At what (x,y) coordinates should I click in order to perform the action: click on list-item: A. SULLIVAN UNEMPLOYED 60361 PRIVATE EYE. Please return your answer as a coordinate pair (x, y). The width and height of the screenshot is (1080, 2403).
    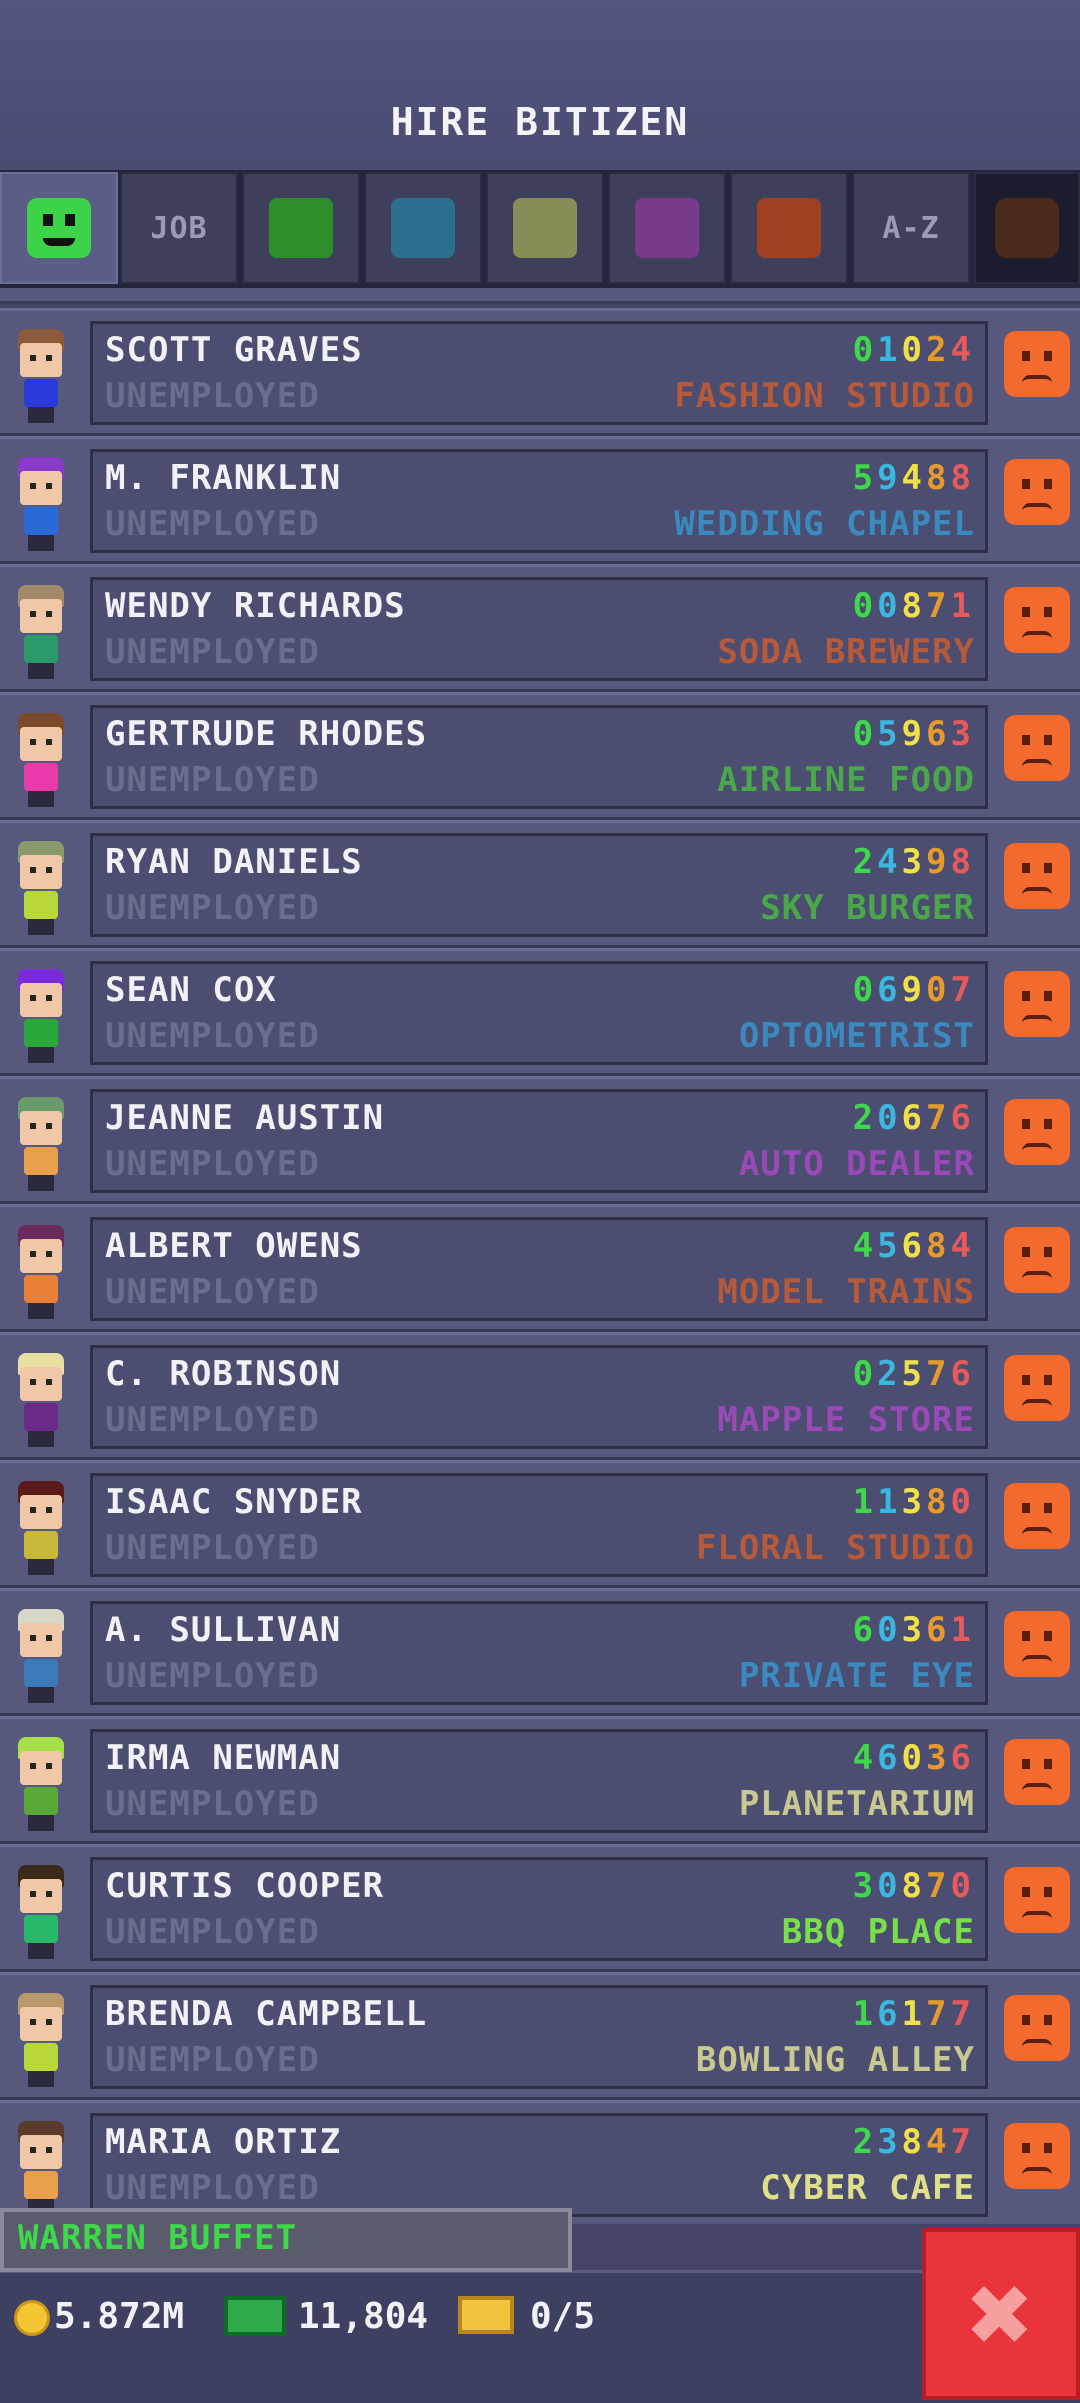
    Looking at the image, I should click on (540, 1652).